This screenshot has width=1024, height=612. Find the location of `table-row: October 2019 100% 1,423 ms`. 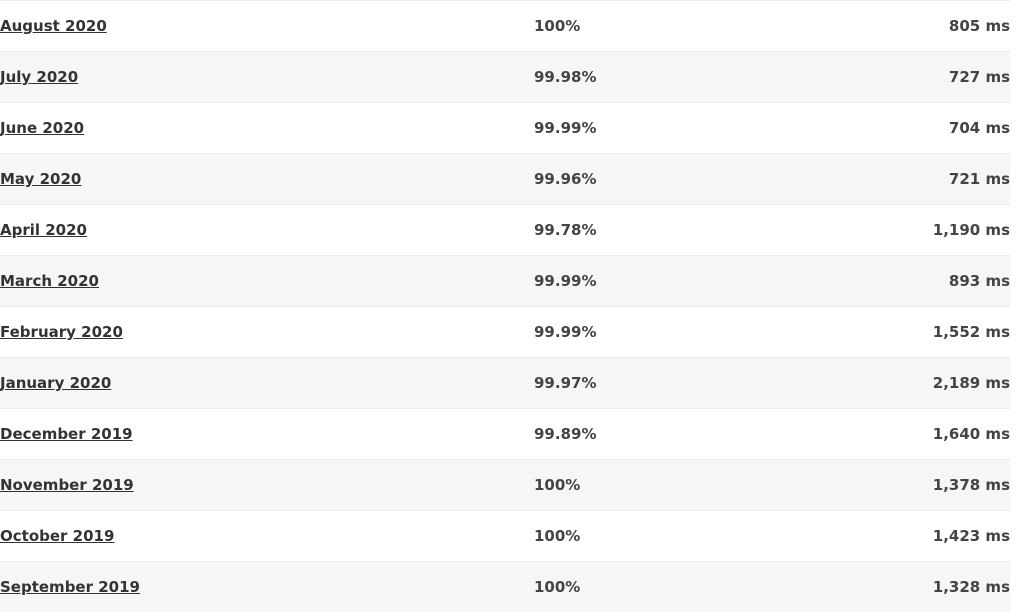

table-row: October 2019 100% 1,423 ms is located at coordinates (505, 536).